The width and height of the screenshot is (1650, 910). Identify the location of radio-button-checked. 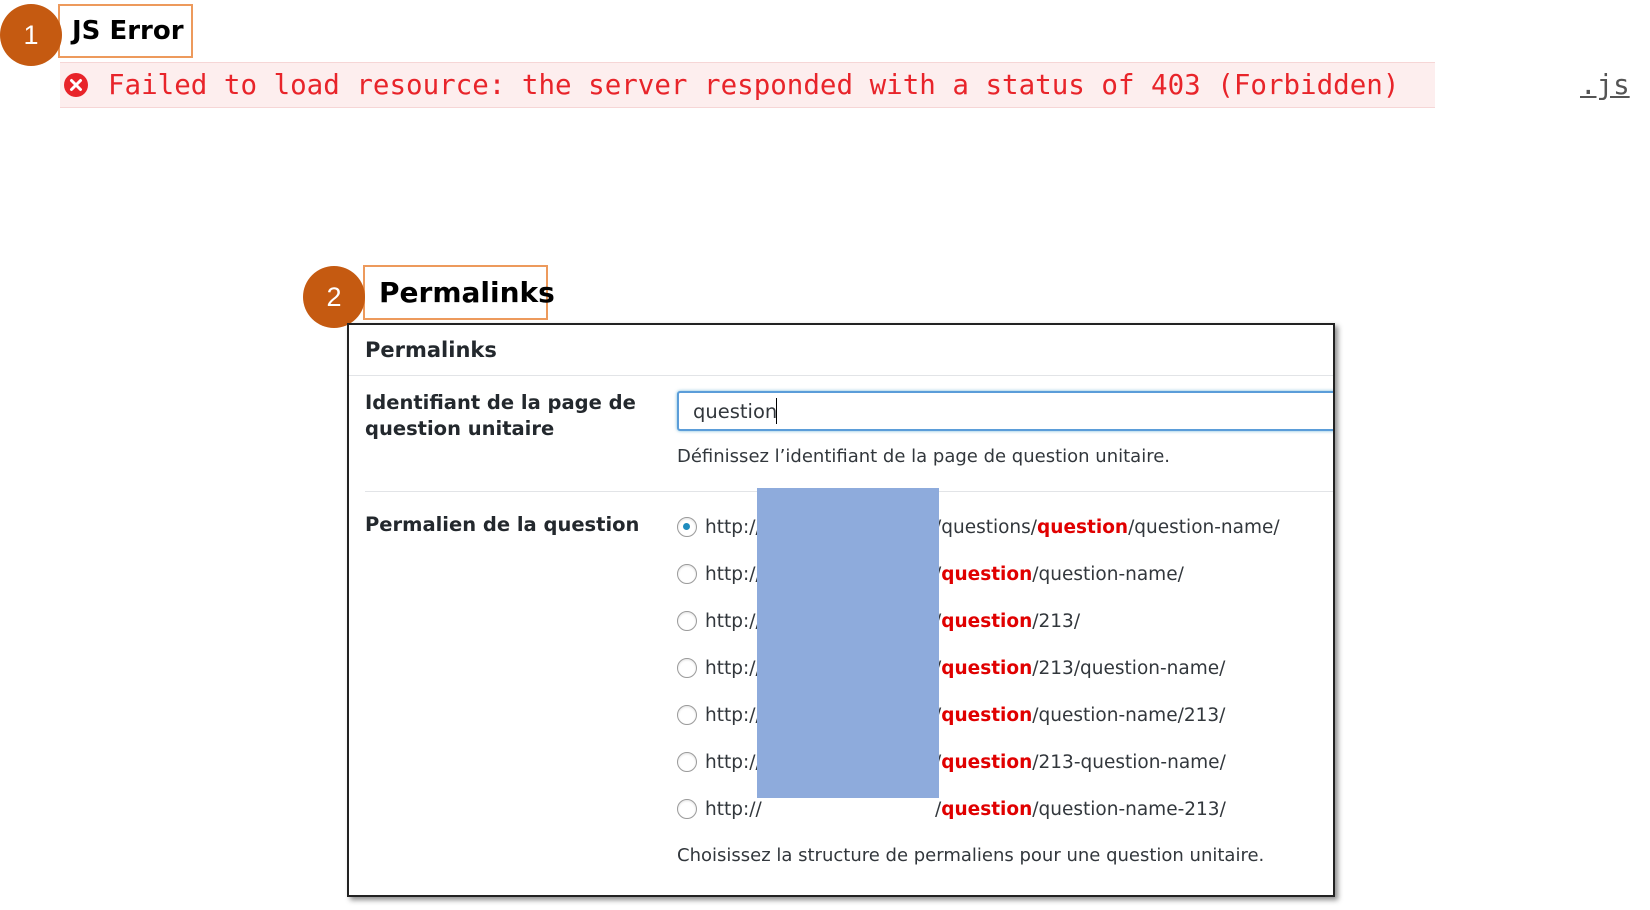
(687, 527).